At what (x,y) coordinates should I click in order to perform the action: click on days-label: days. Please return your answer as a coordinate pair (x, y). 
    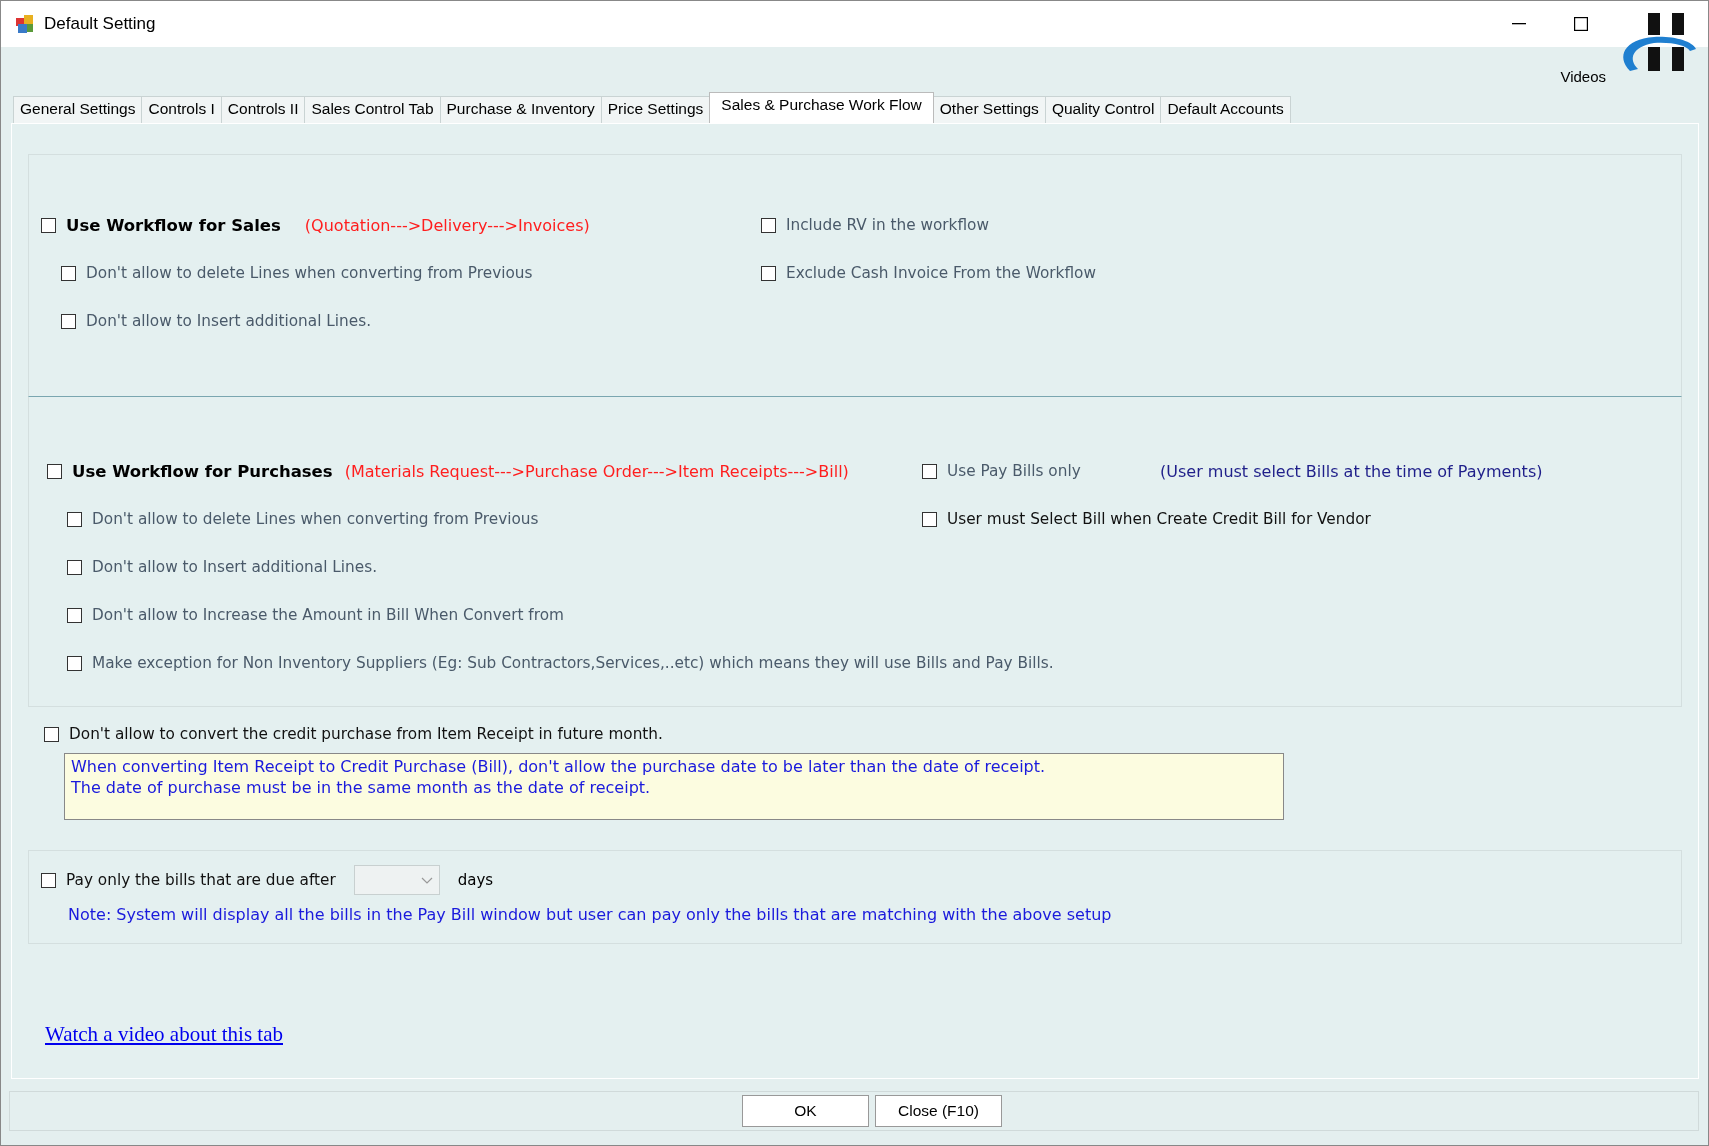
    Looking at the image, I should click on (475, 880).